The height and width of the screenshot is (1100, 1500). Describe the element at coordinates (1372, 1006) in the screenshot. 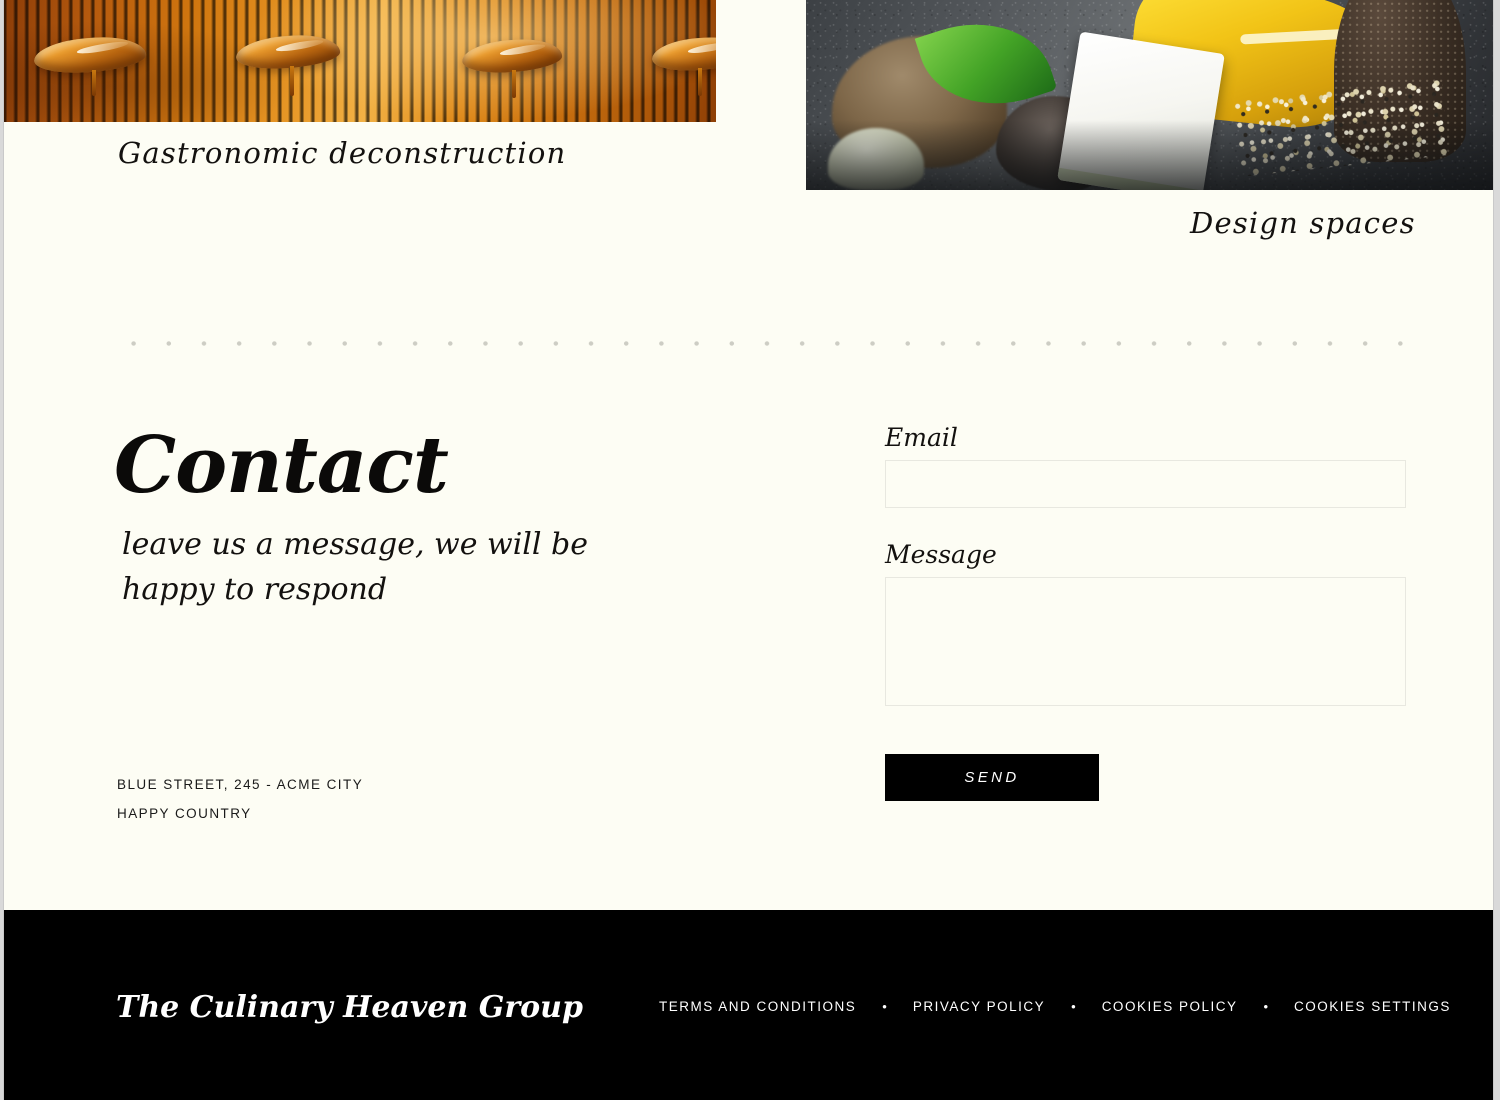

I see `footer-link-cookies-settings: Cookies Settings` at that location.